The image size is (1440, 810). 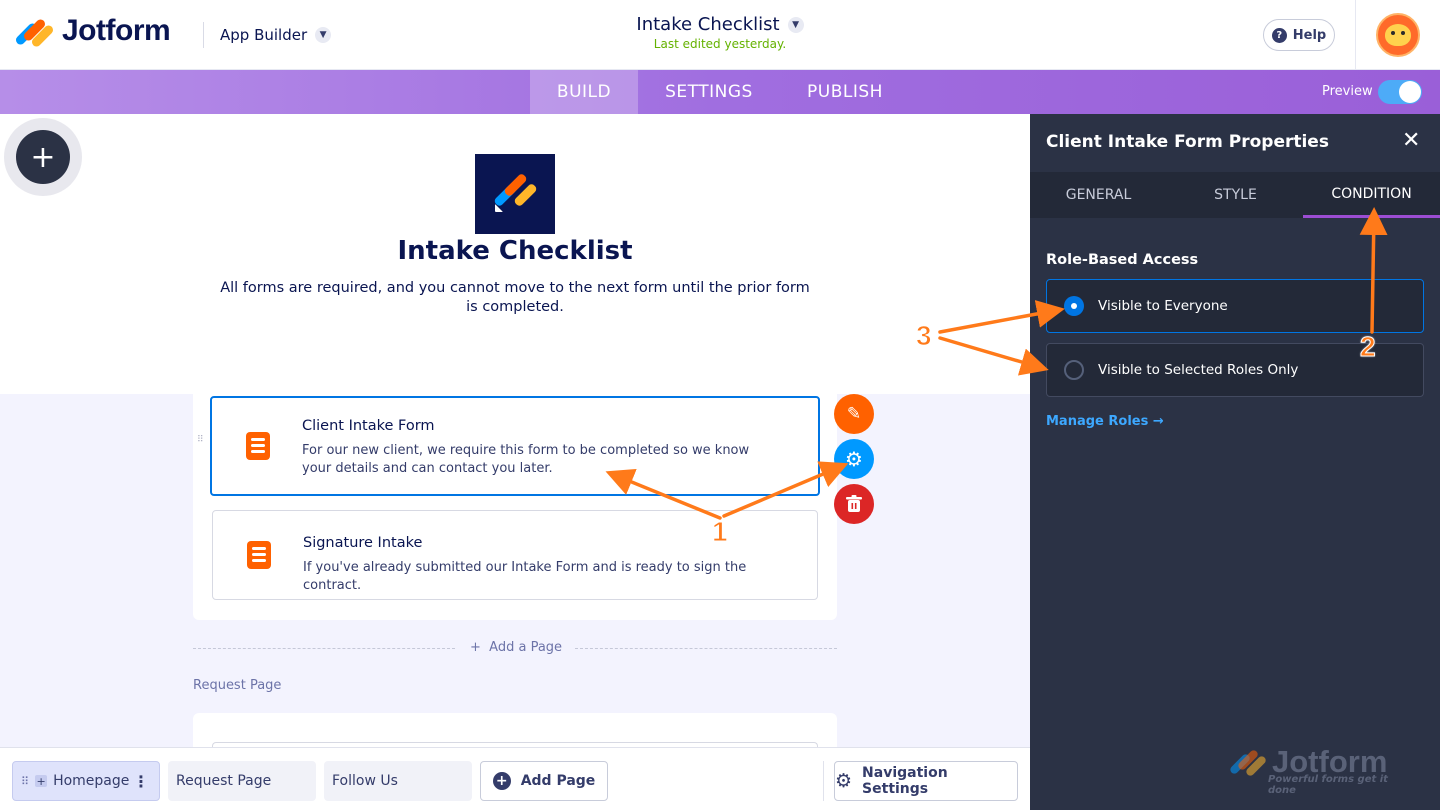 I want to click on page-tab-homepage: ⠿ + Homepage ⋮, so click(x=86, y=781).